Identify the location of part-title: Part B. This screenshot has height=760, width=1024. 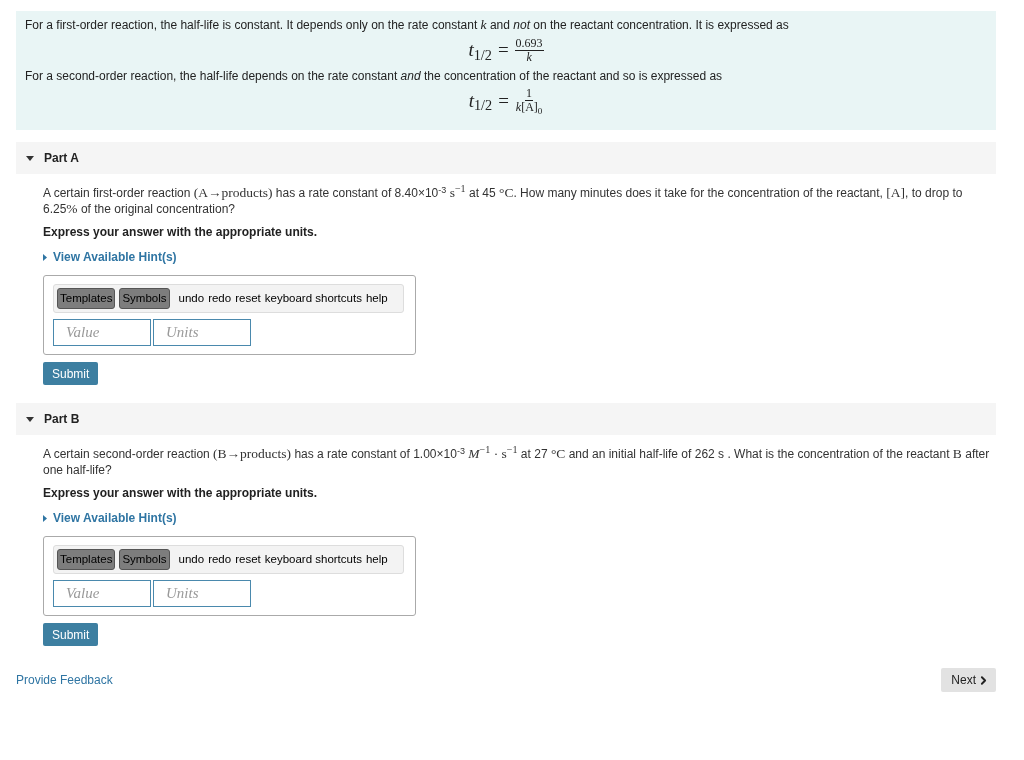
(62, 419).